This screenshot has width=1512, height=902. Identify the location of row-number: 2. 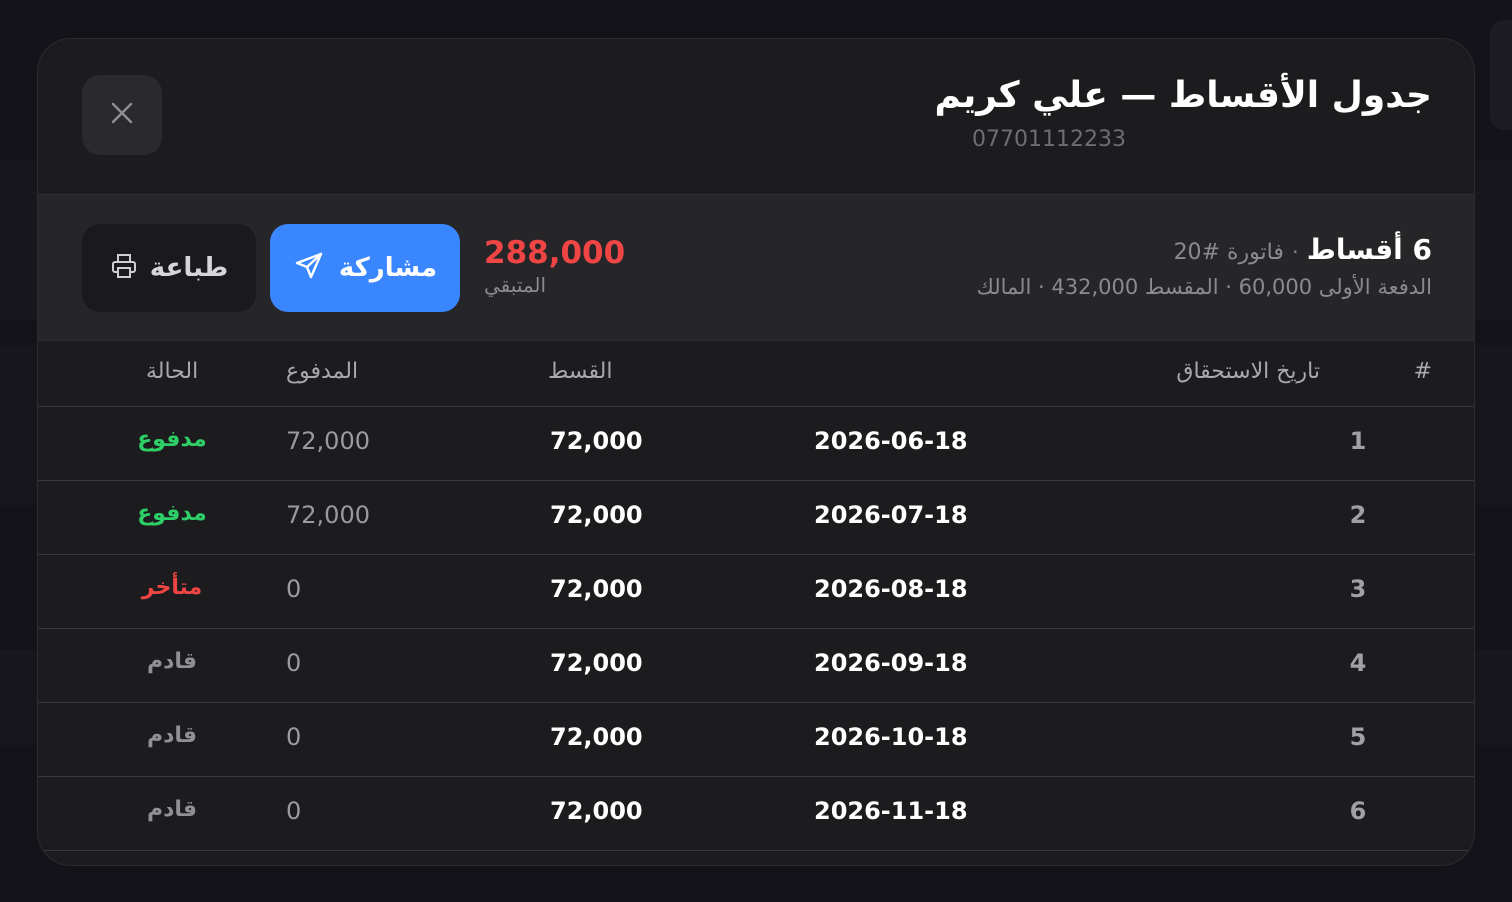
(1358, 515).